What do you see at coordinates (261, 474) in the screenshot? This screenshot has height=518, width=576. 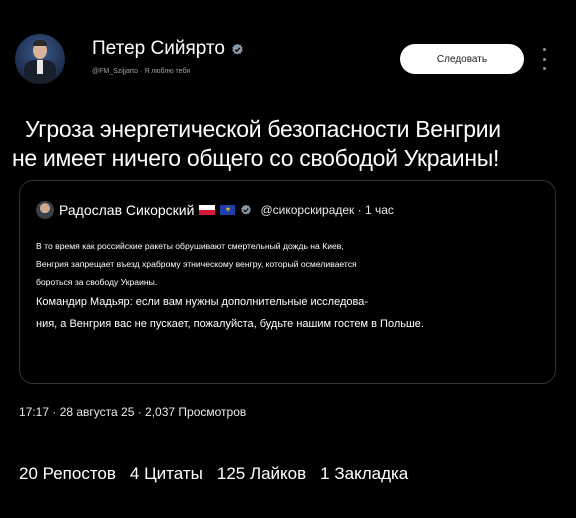 I see `likes-count: 125 Лайков` at bounding box center [261, 474].